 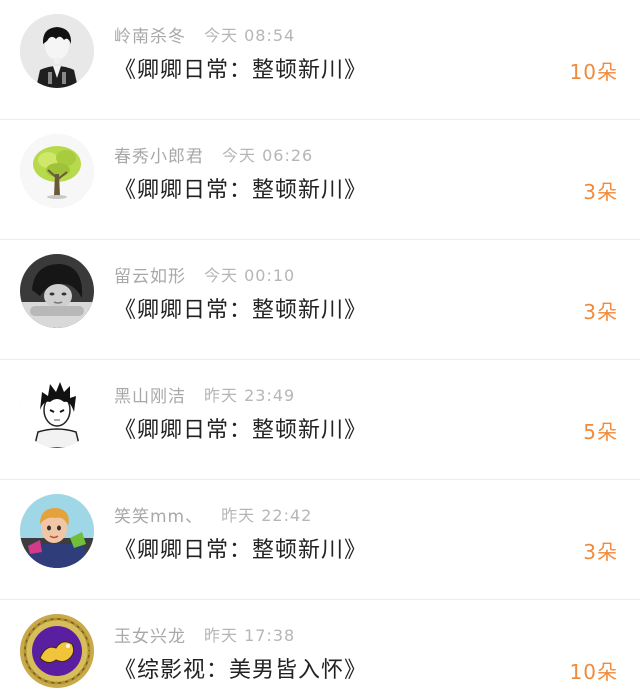 What do you see at coordinates (150, 34) in the screenshot?
I see `username: 岭南杀冬` at bounding box center [150, 34].